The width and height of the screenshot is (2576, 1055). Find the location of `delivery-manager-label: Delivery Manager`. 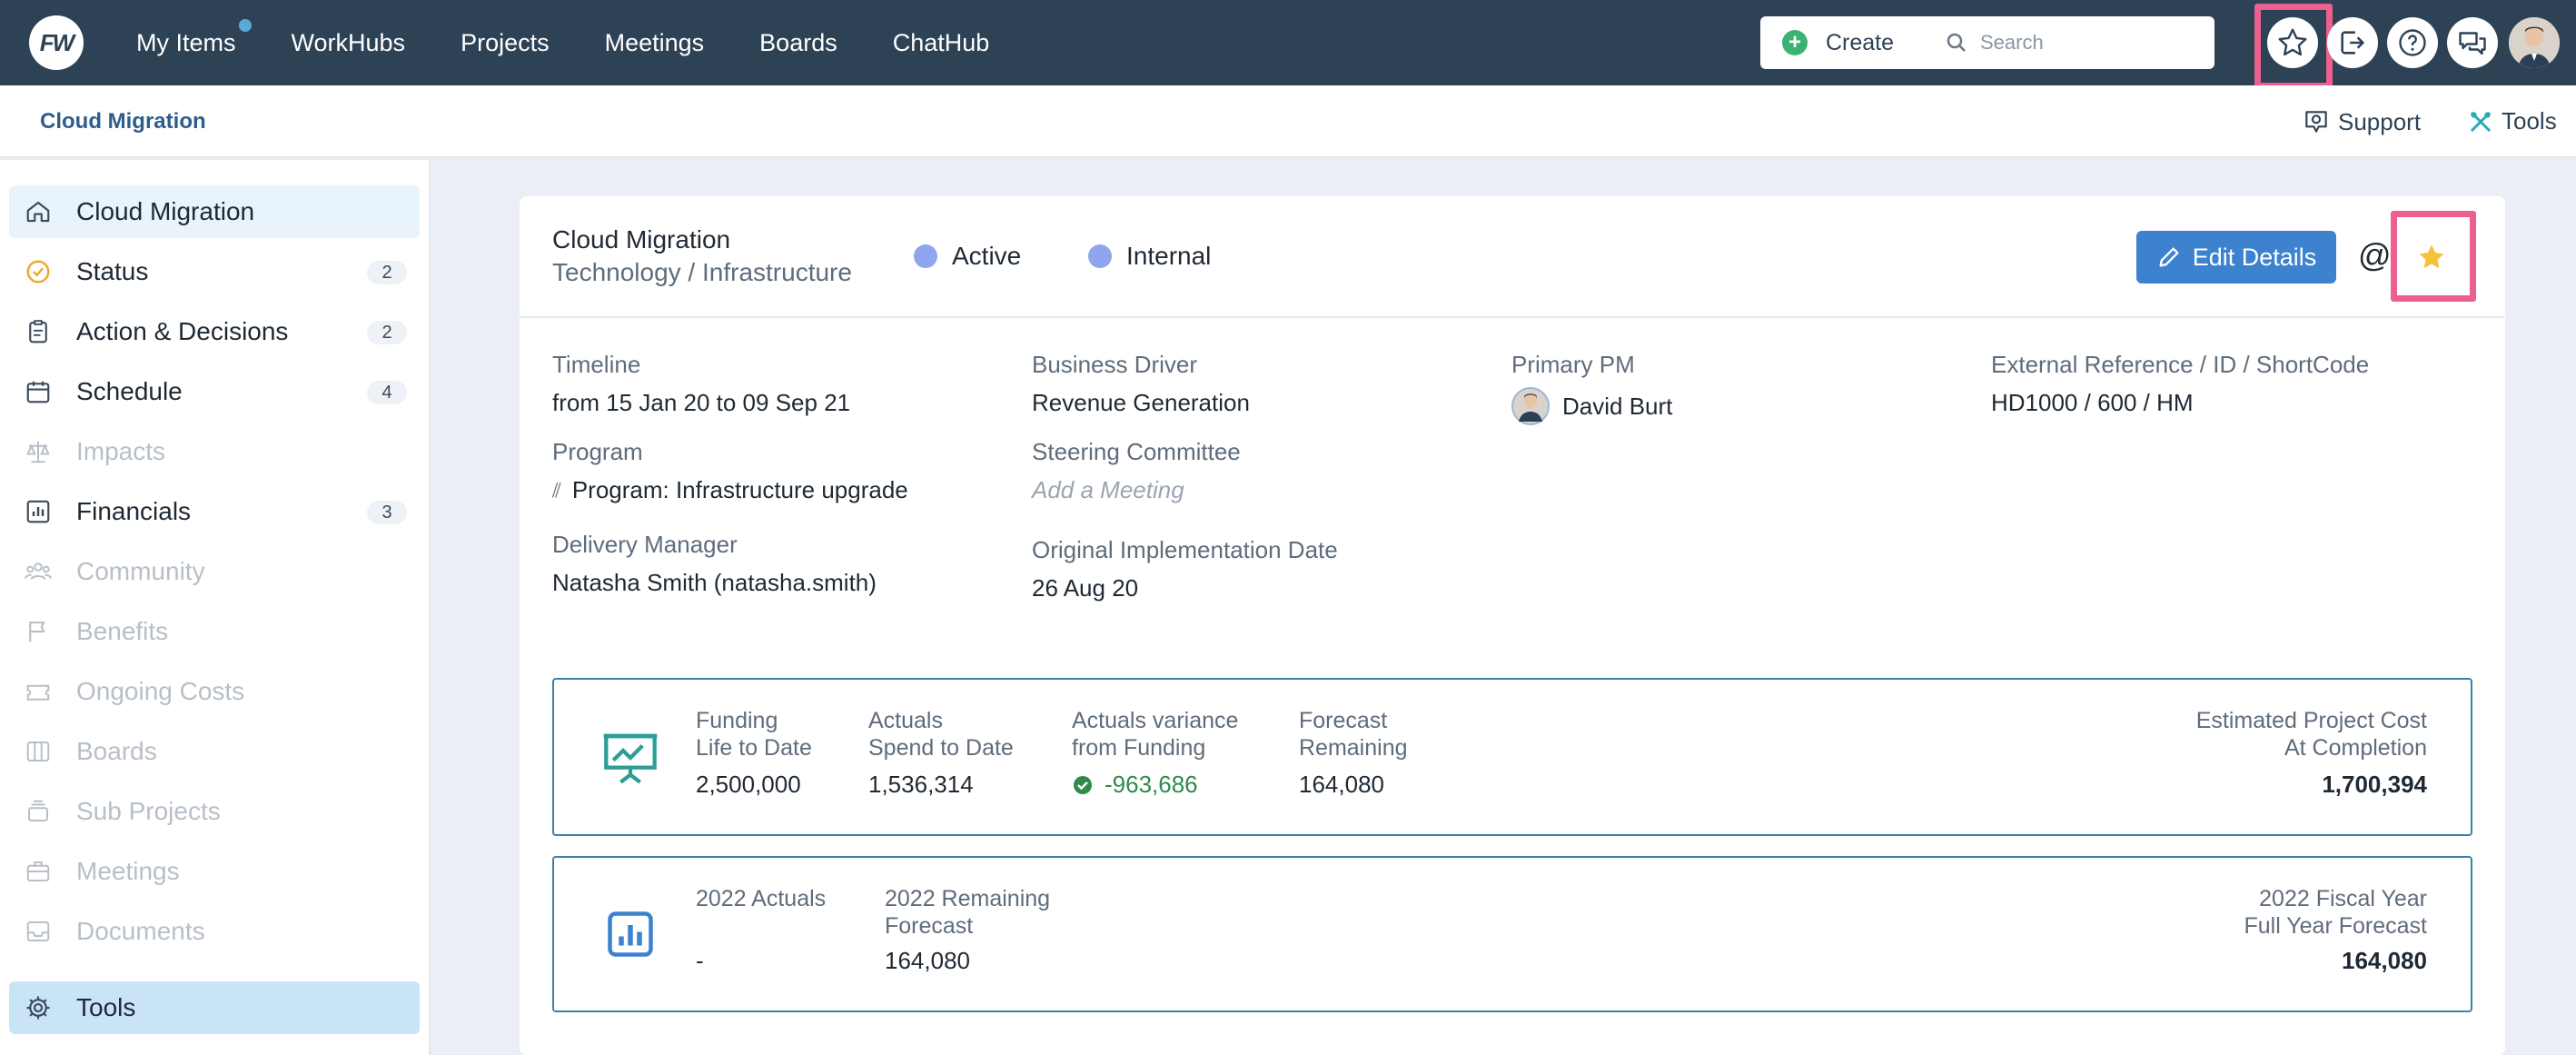

delivery-manager-label: Delivery Manager is located at coordinates (645, 544).